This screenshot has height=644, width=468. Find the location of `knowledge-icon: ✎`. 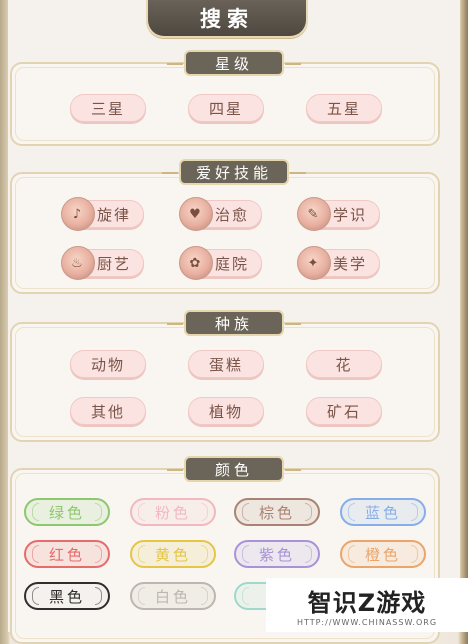

knowledge-icon: ✎ is located at coordinates (314, 214).